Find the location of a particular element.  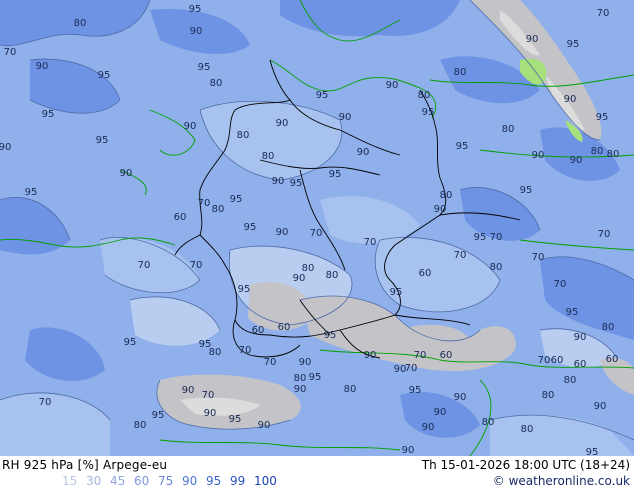

legend-value: 15 is located at coordinates (70, 481).